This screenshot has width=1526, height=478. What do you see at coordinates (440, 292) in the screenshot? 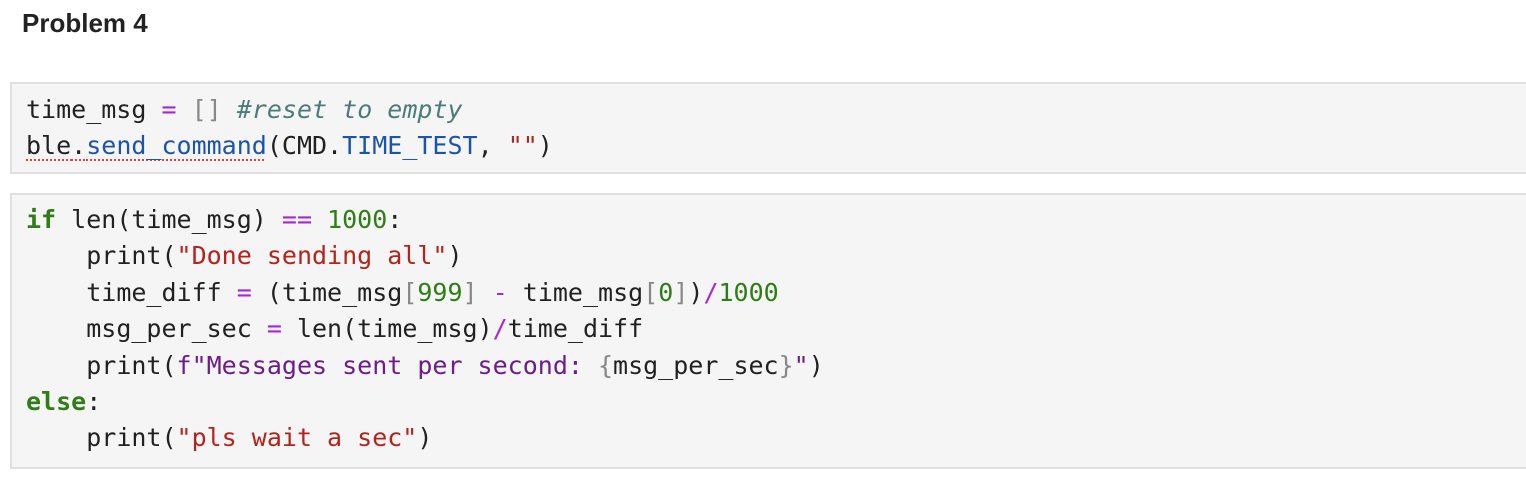
I see `number-token: 999` at bounding box center [440, 292].